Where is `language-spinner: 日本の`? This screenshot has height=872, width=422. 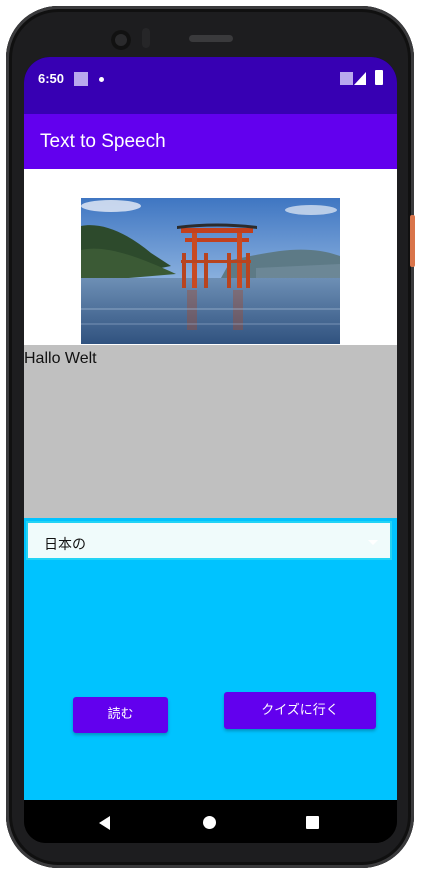 language-spinner: 日本の is located at coordinates (209, 540).